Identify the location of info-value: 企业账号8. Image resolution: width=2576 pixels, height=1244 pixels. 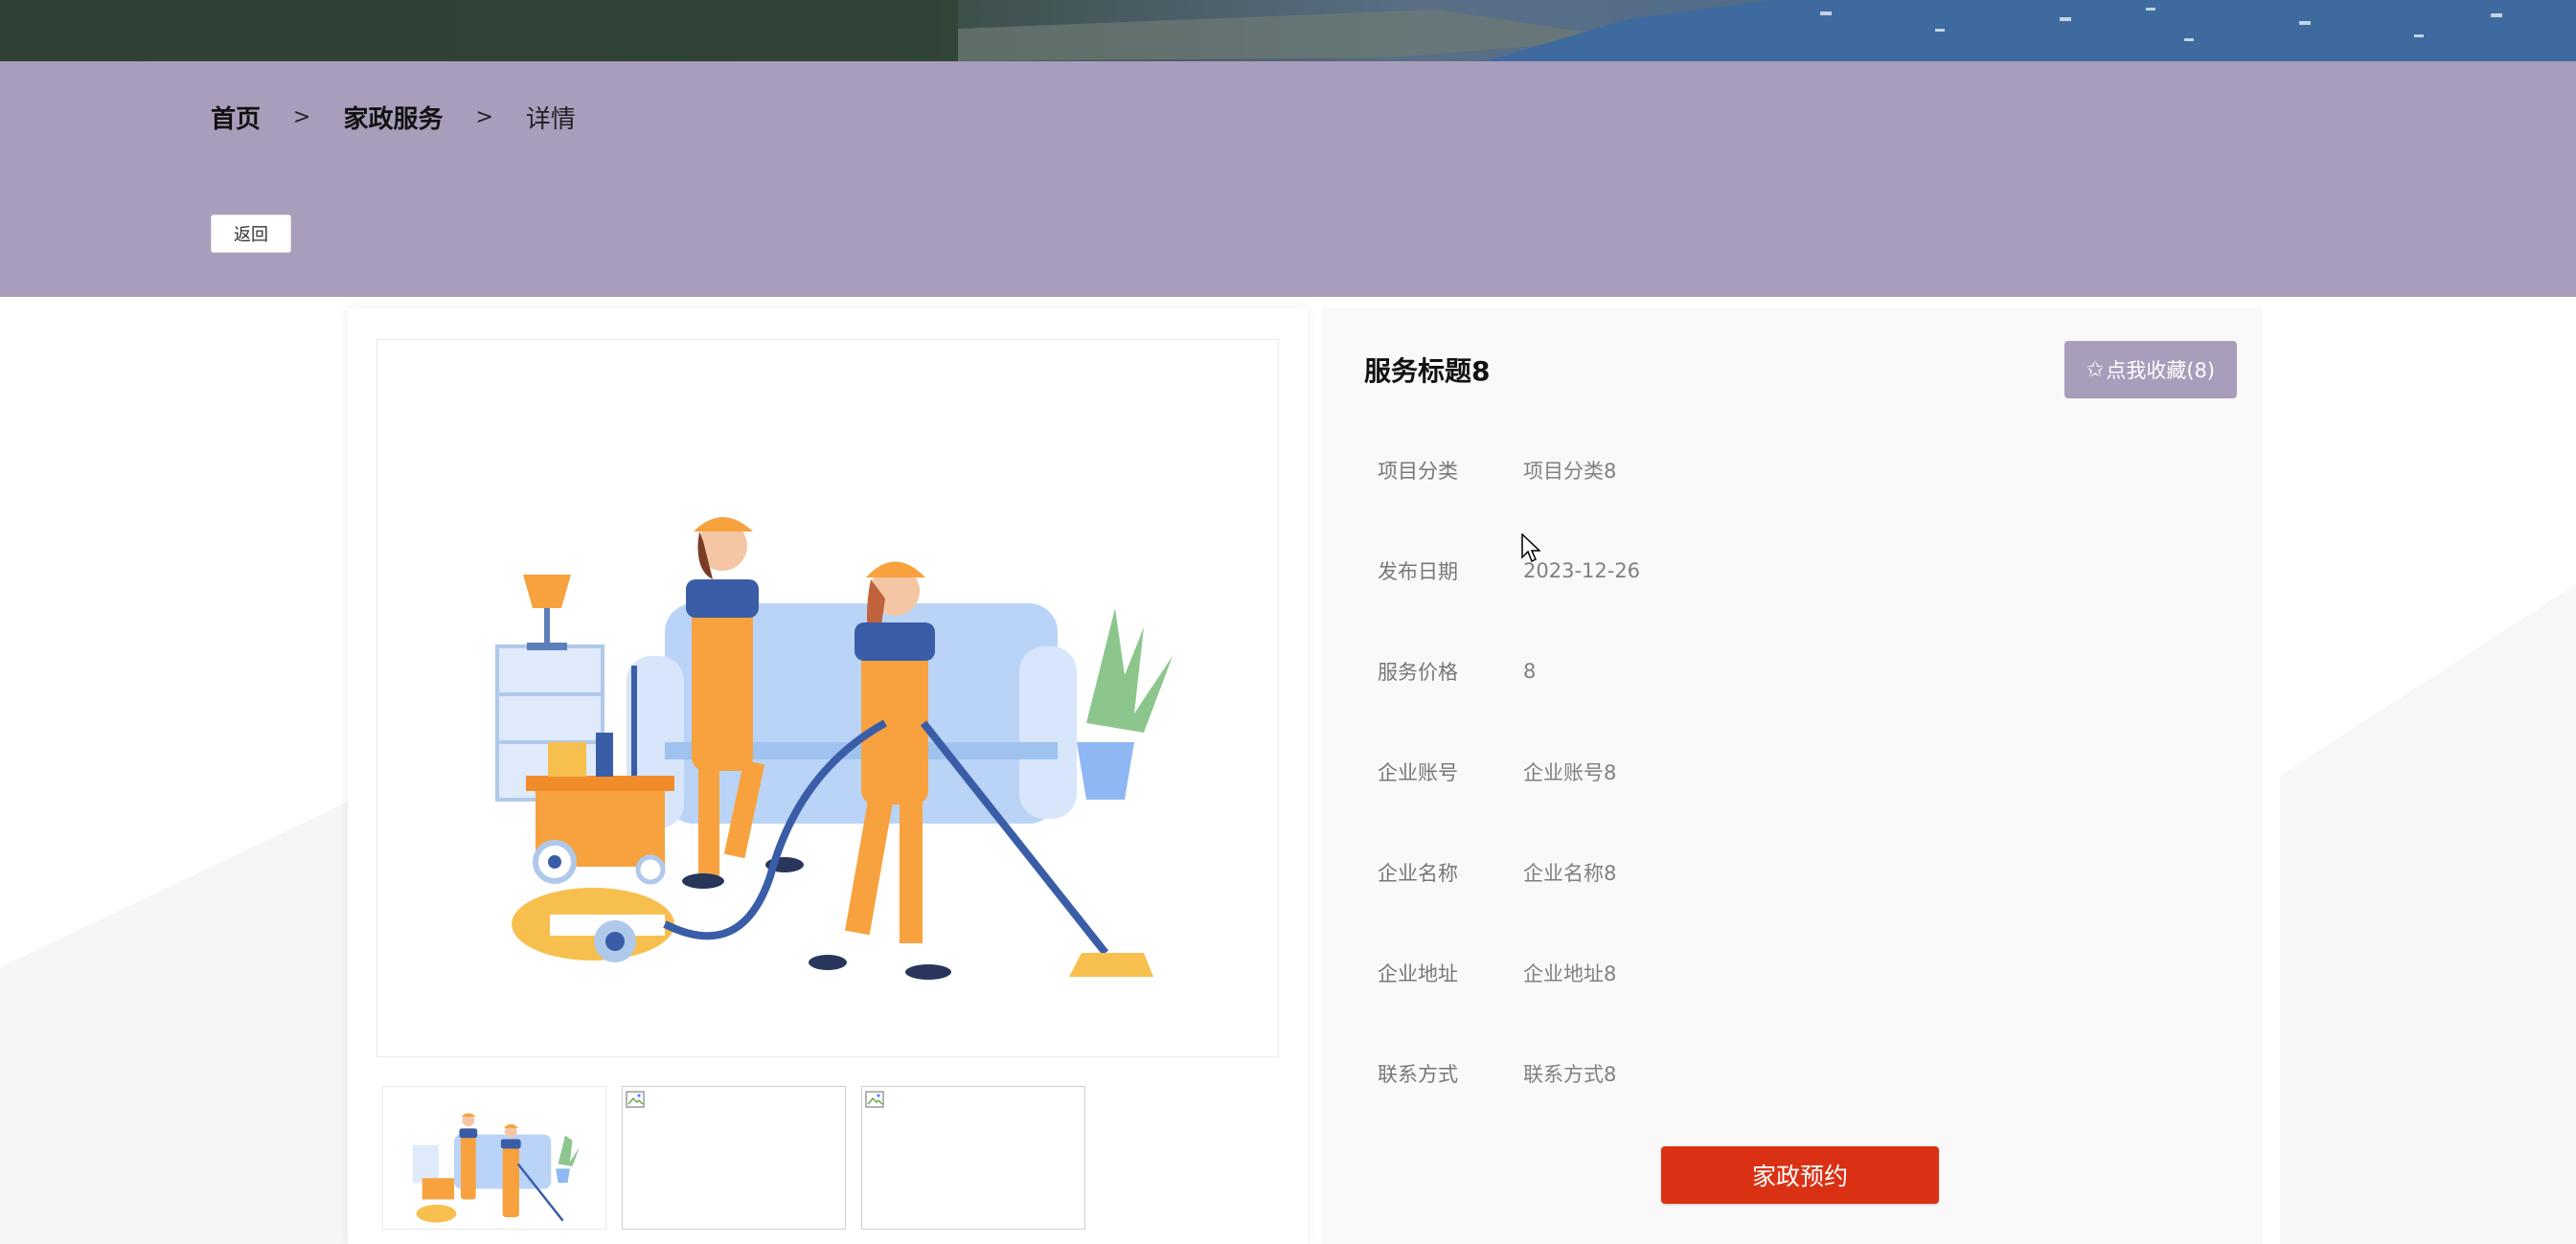
(1570, 773).